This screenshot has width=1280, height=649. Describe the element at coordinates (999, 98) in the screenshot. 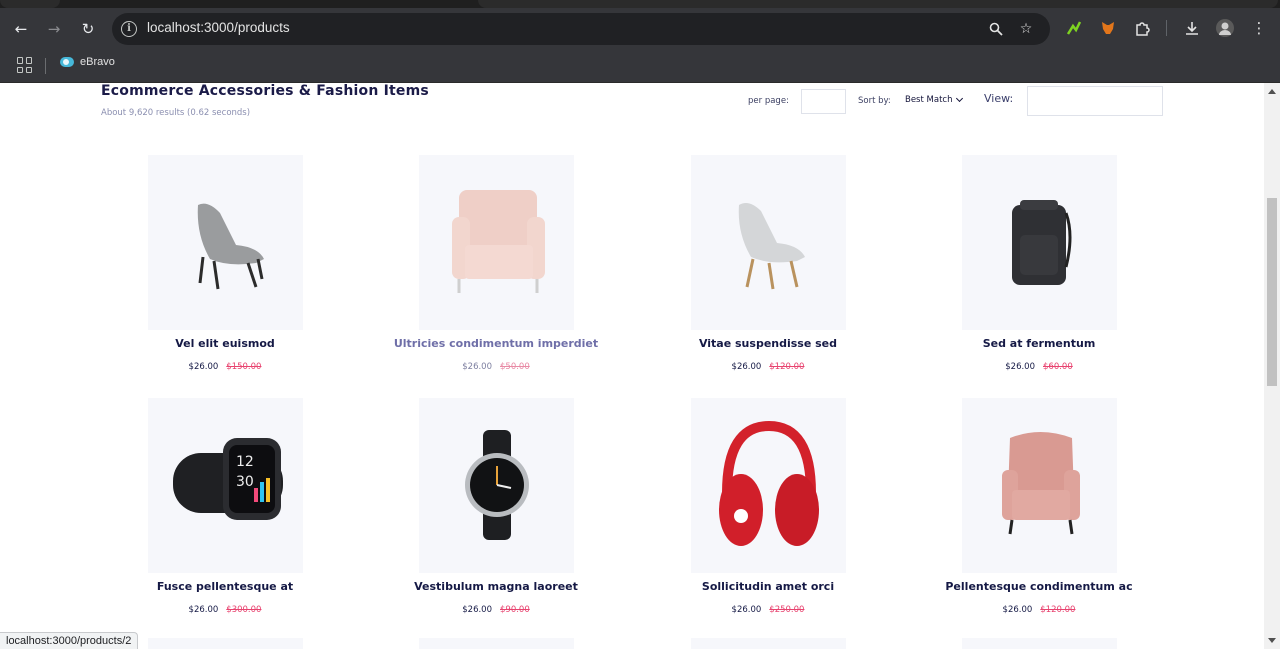

I see `view-label: View:` at that location.